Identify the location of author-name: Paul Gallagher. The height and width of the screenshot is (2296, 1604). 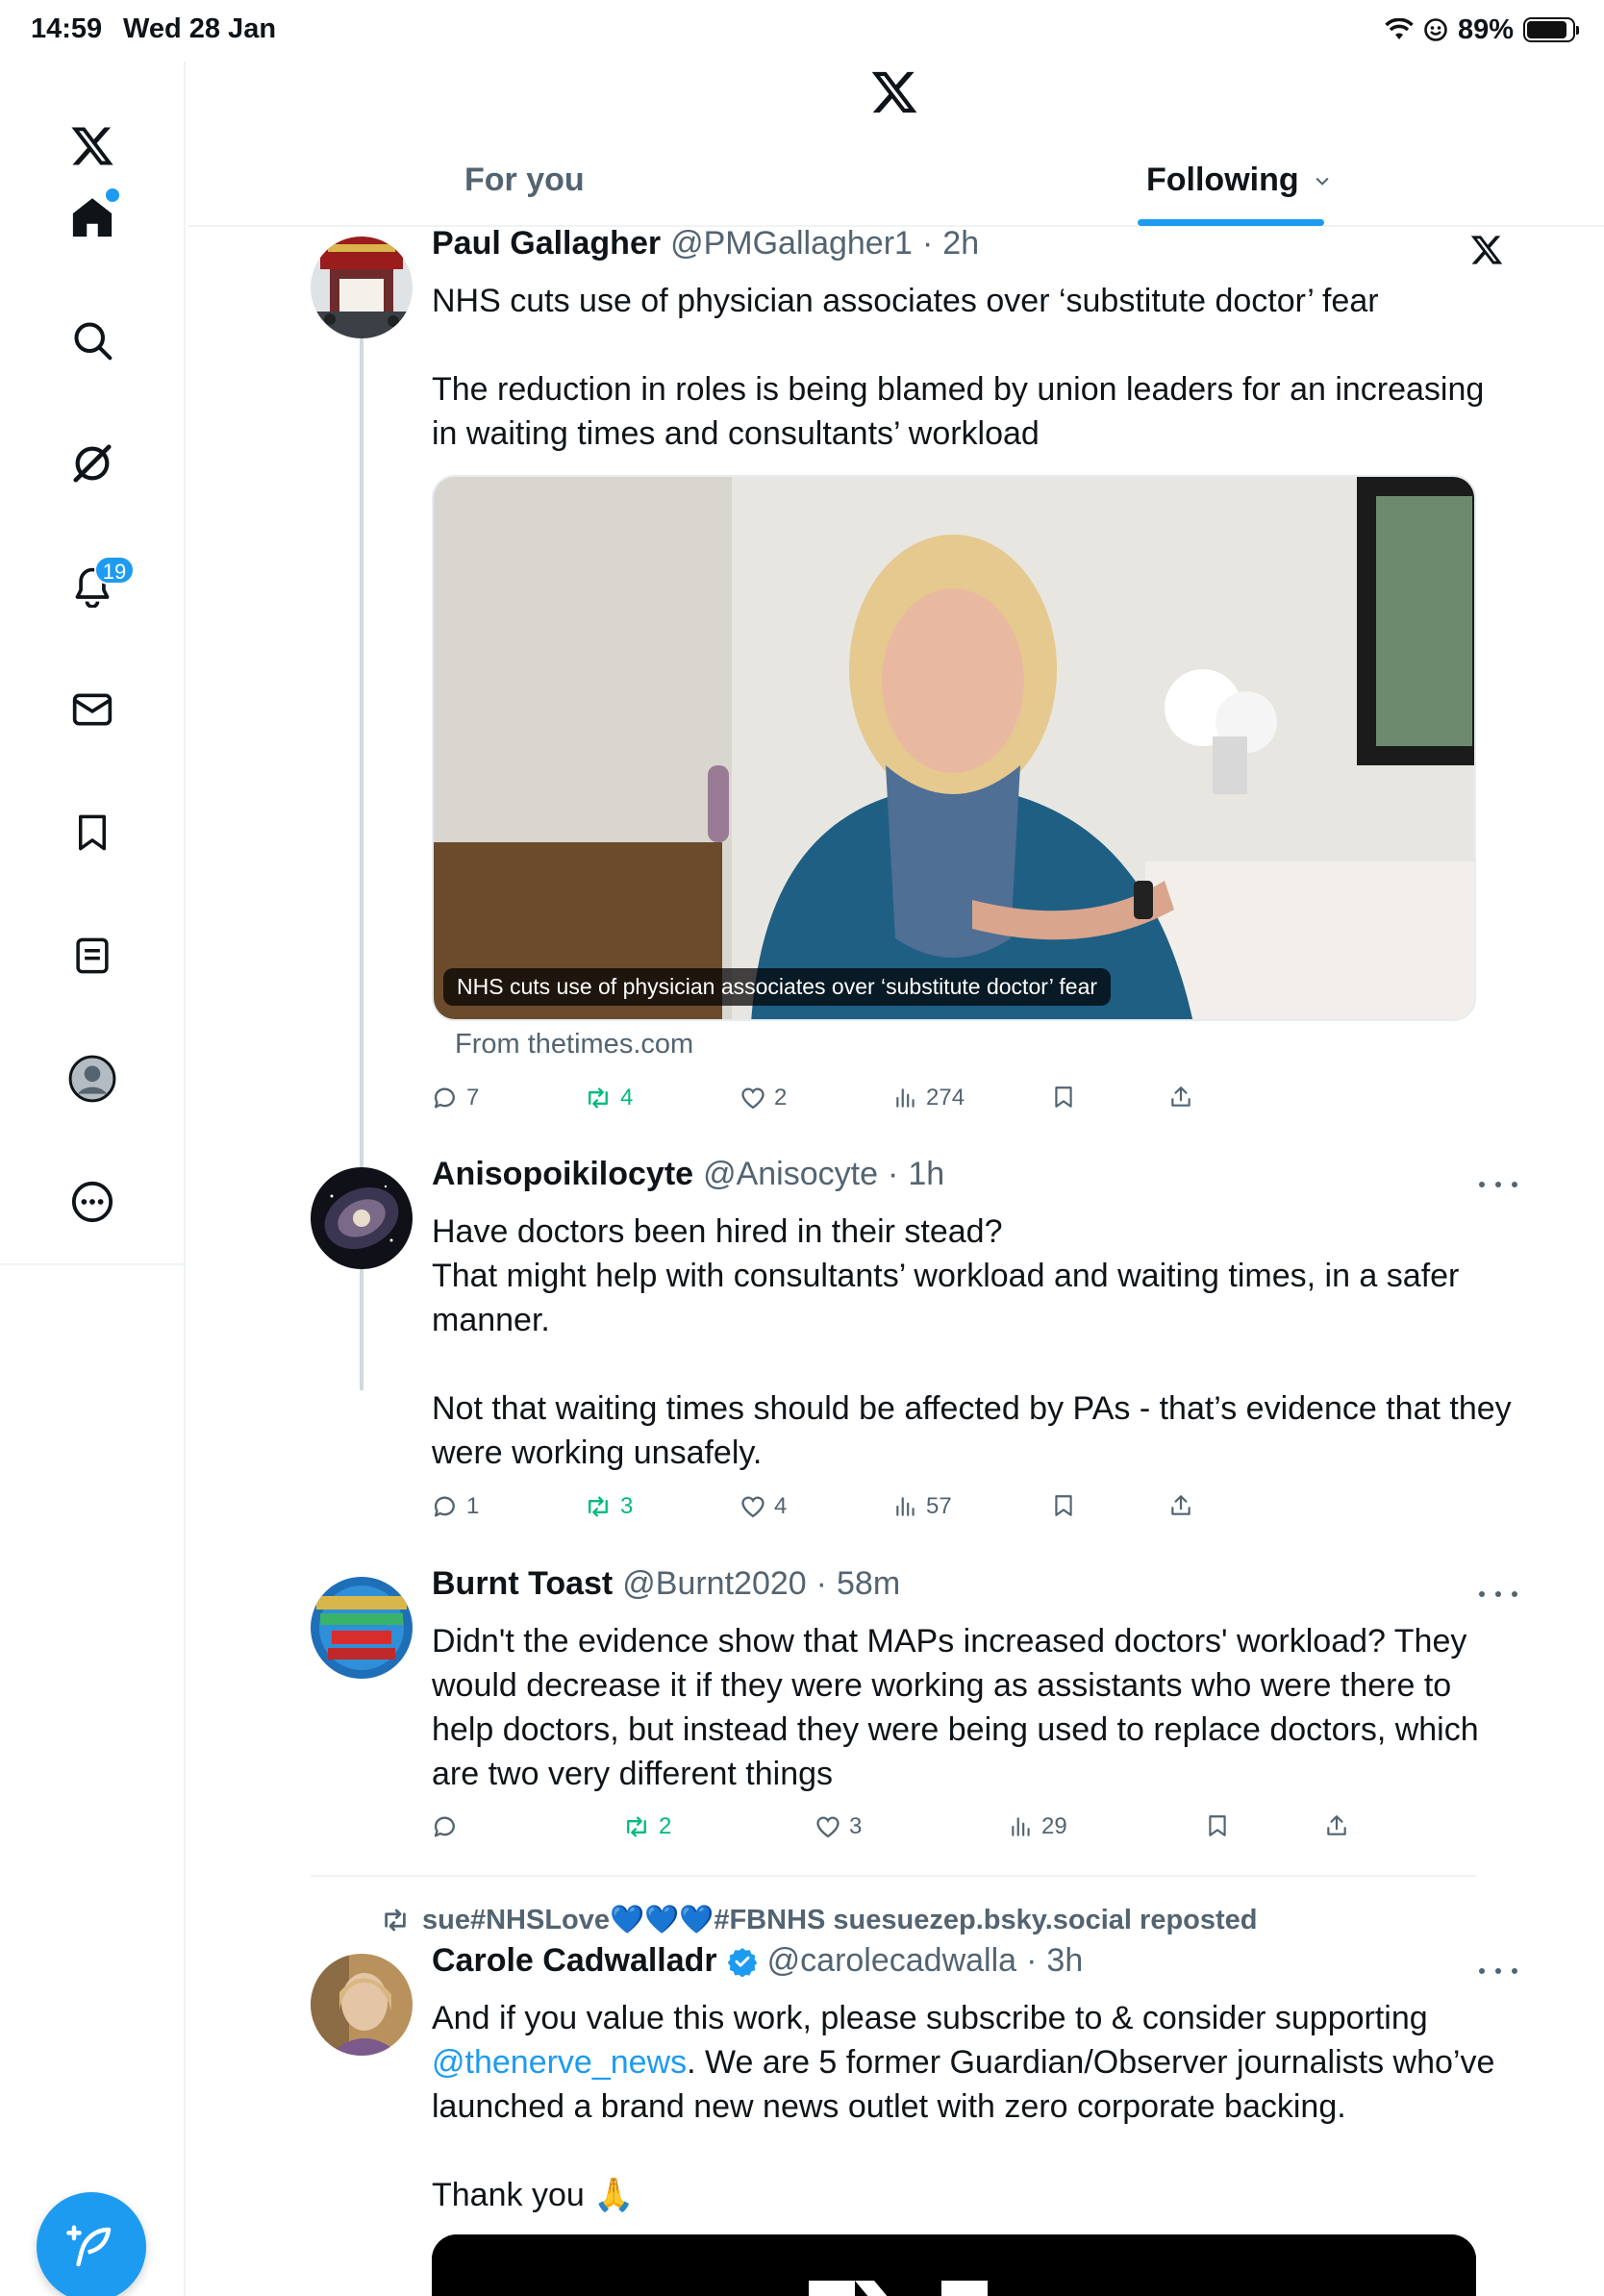
(546, 245).